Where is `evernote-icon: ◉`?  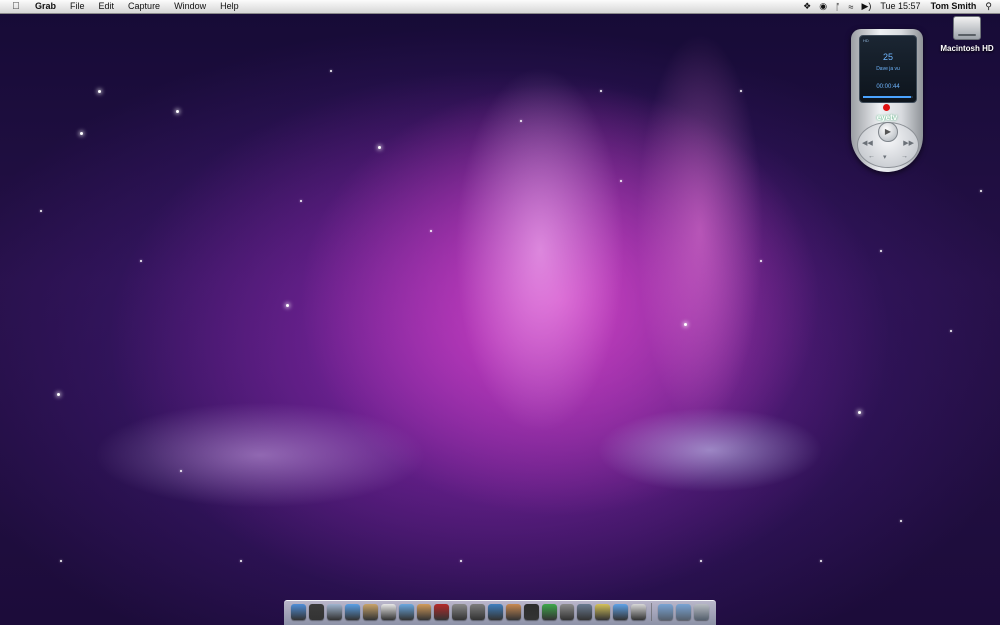
evernote-icon: ◉ is located at coordinates (823, 6).